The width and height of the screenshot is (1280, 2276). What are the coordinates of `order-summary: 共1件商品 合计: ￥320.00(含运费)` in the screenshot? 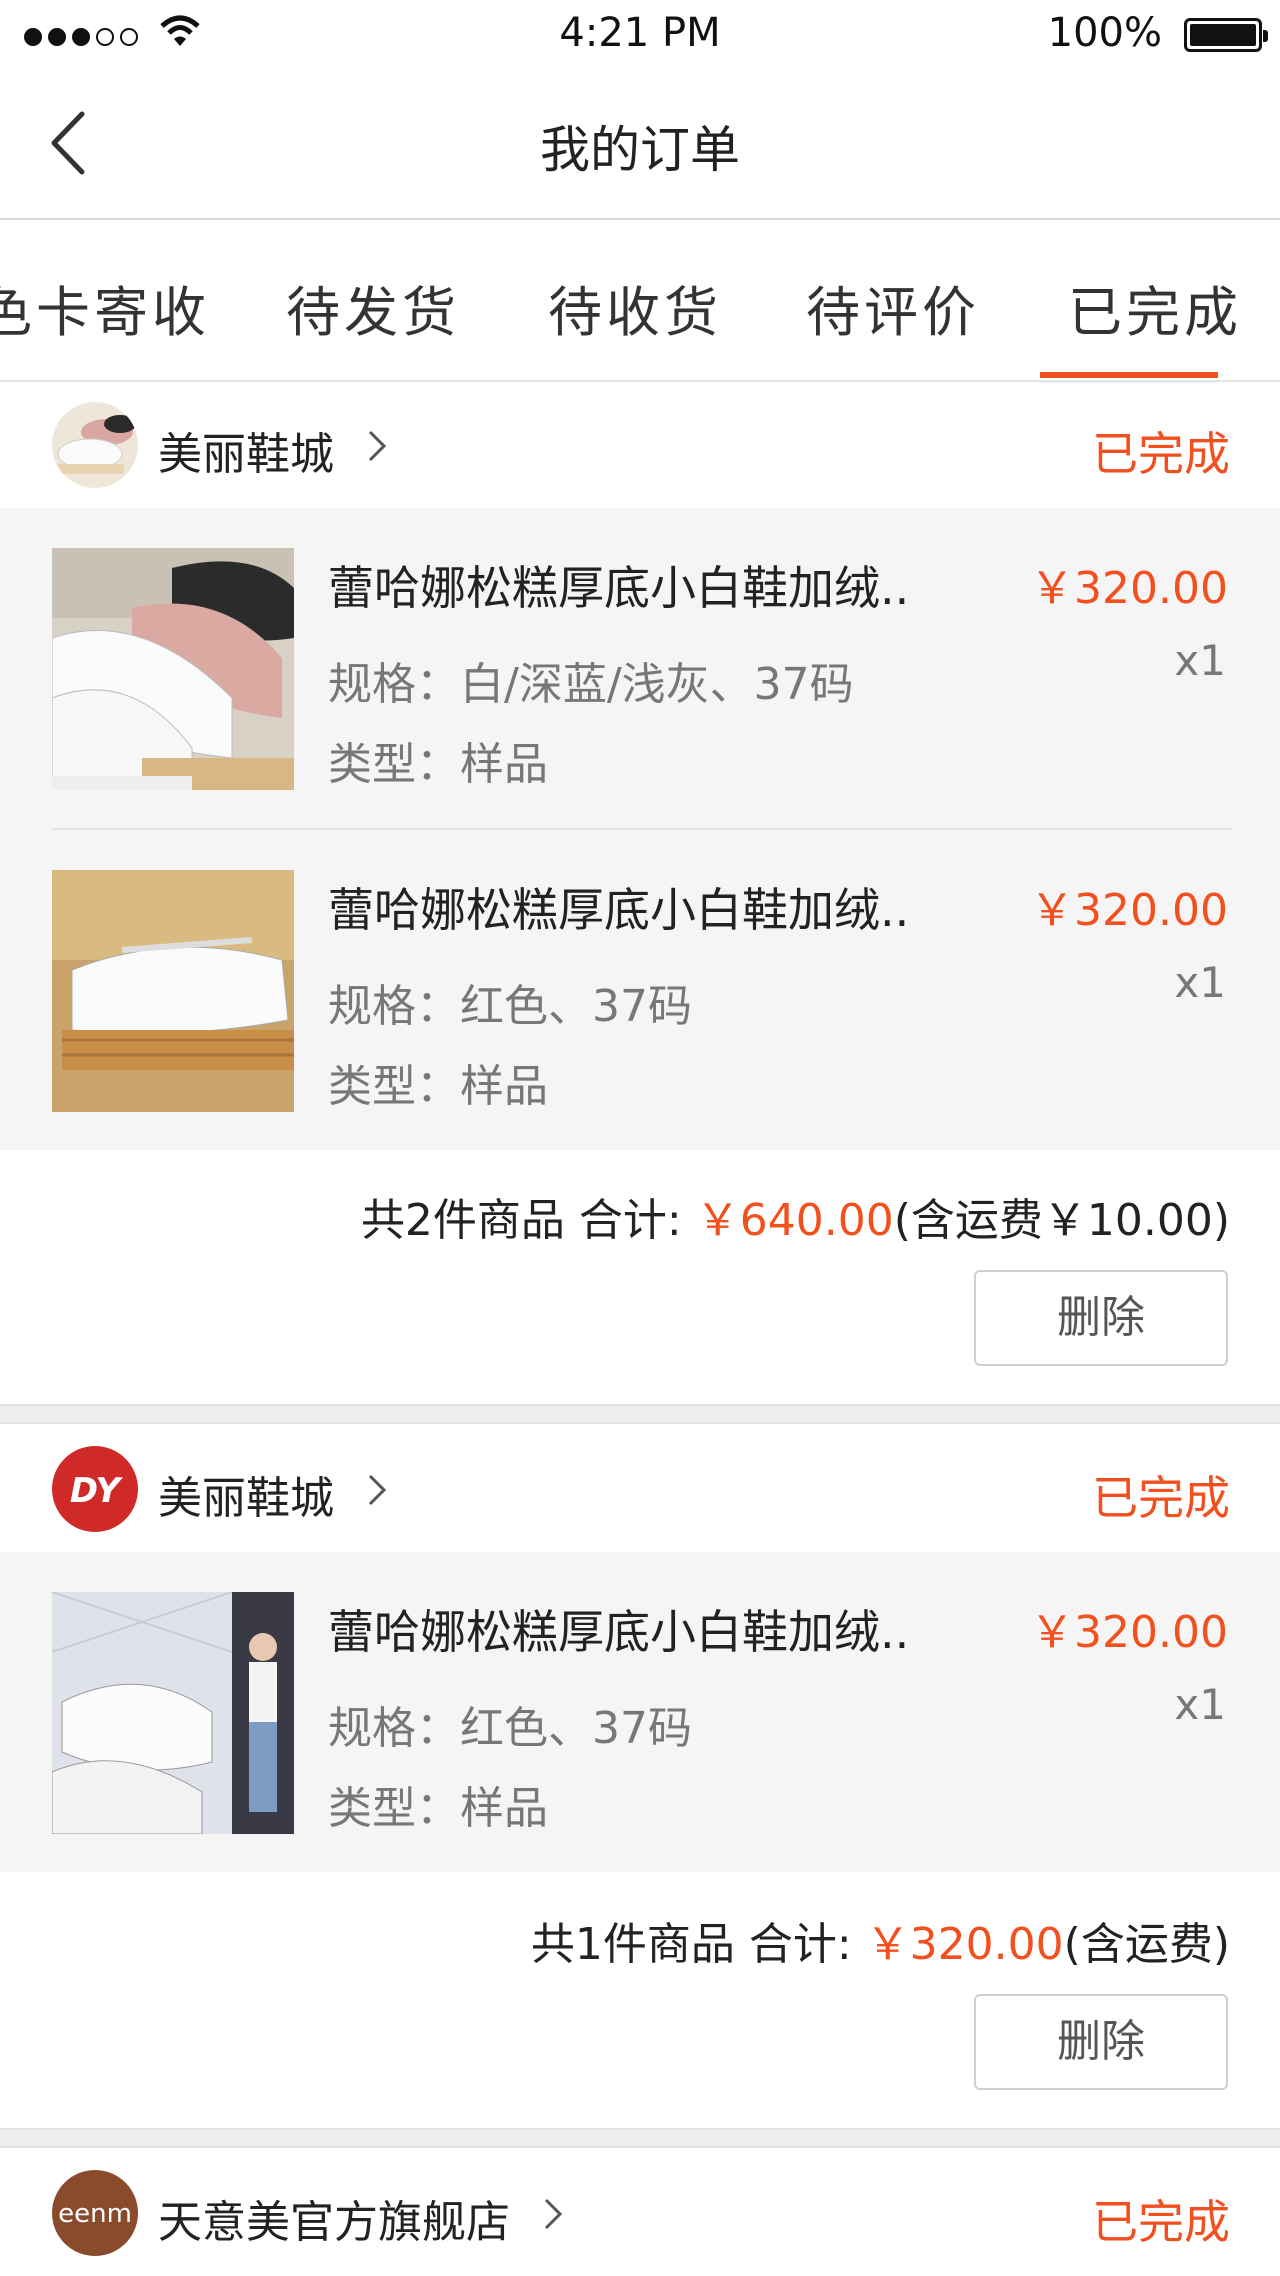 It's located at (880, 1940).